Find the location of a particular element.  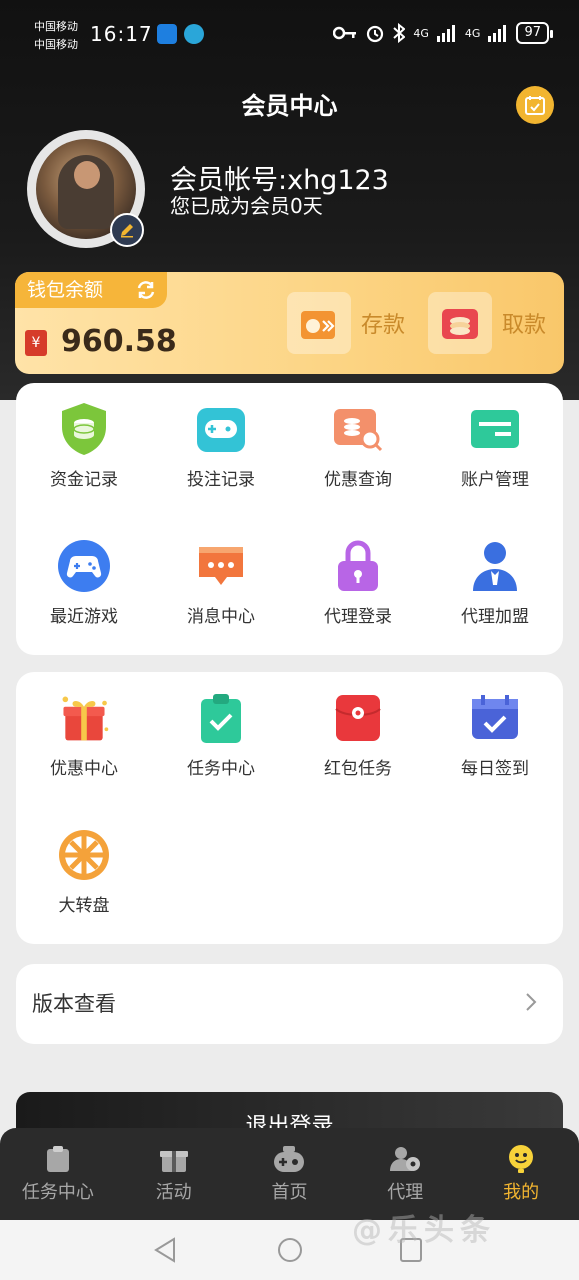

carrier-2: 中国移动 is located at coordinates (56, 44).